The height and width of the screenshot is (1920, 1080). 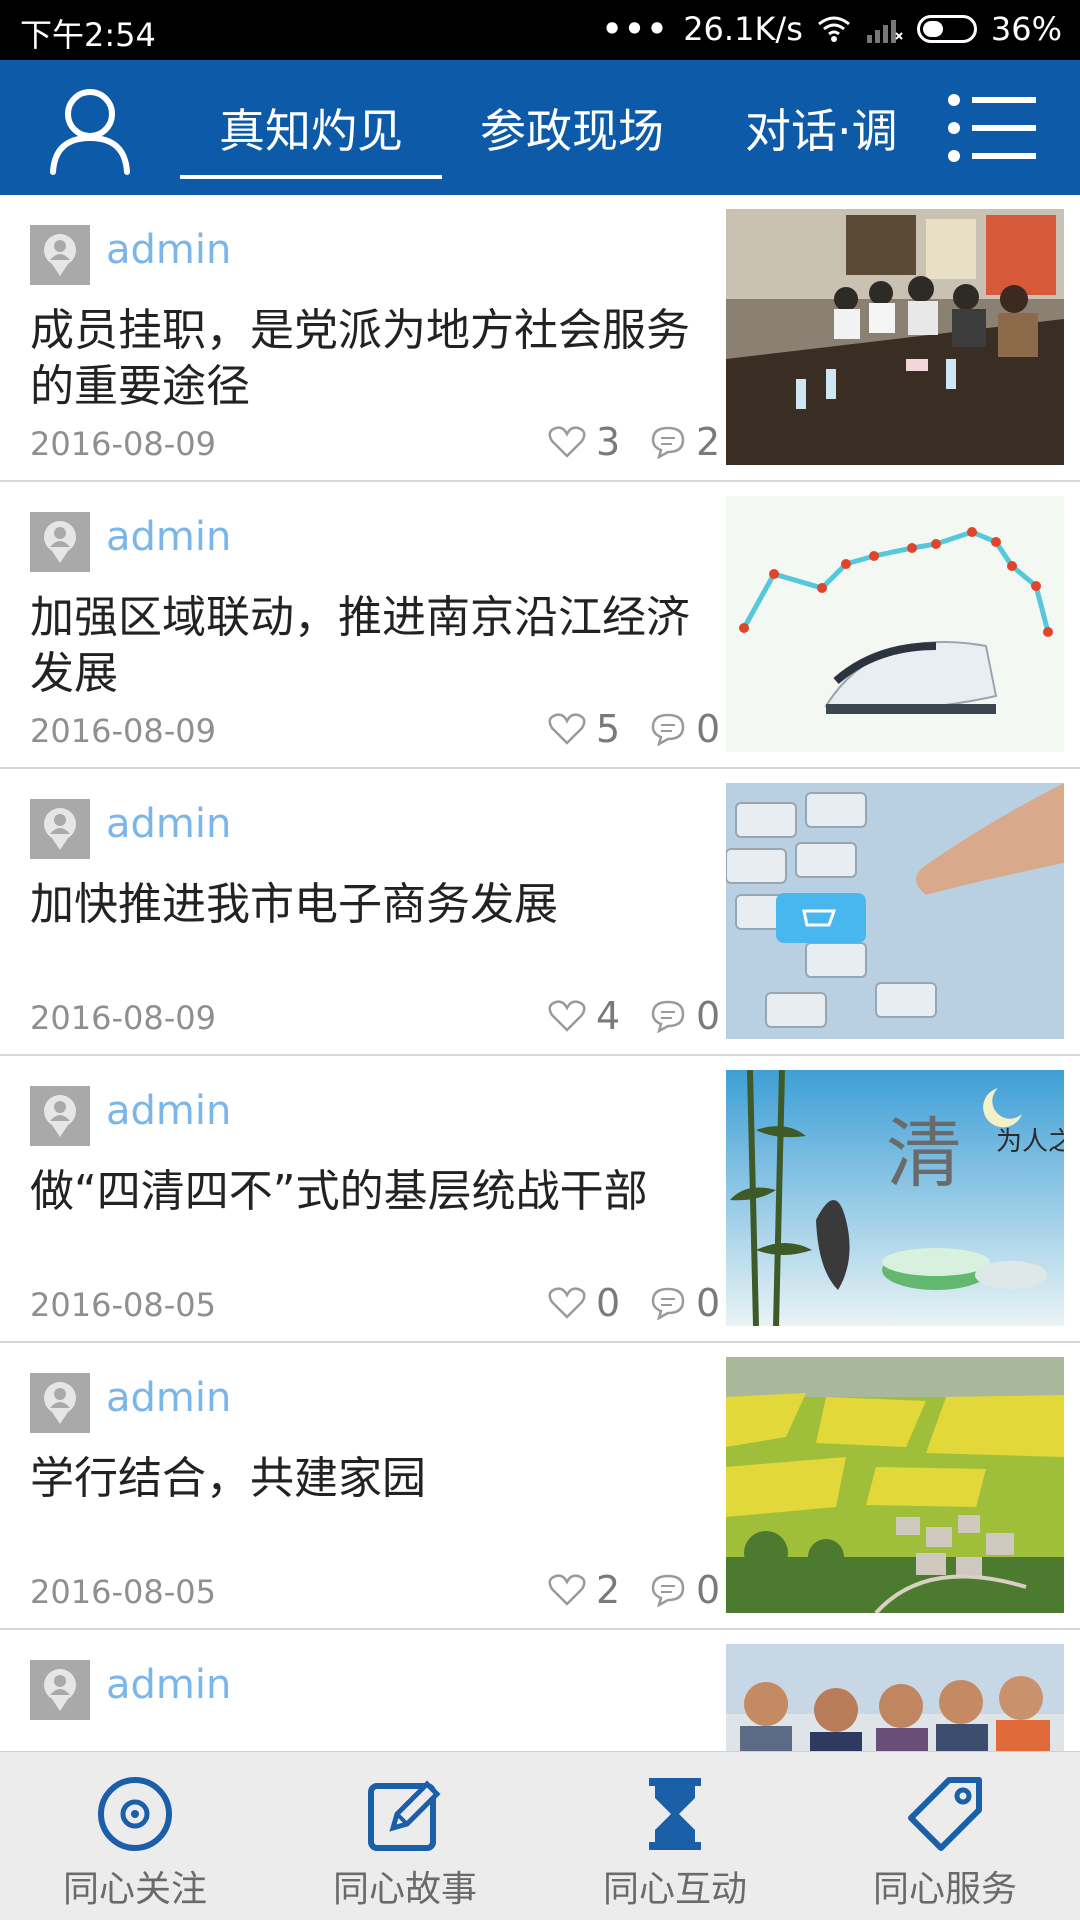 What do you see at coordinates (608, 1016) in the screenshot?
I see `like-count: 4` at bounding box center [608, 1016].